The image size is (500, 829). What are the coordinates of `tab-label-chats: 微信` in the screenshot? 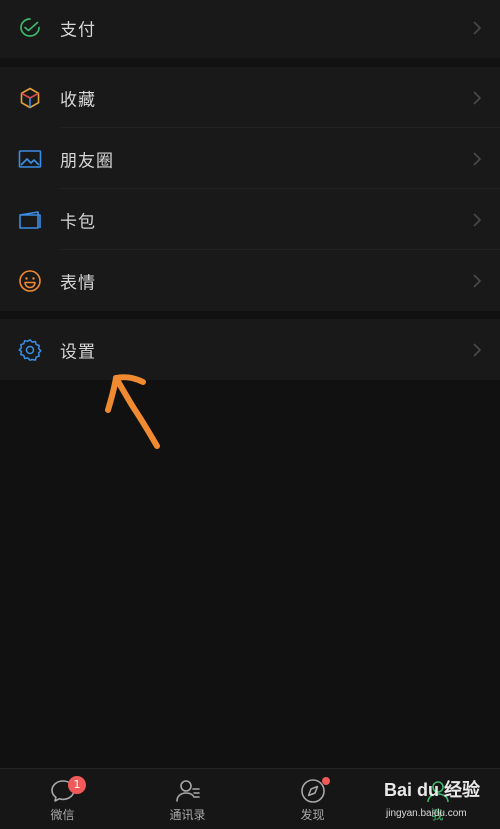 It's located at (62, 815).